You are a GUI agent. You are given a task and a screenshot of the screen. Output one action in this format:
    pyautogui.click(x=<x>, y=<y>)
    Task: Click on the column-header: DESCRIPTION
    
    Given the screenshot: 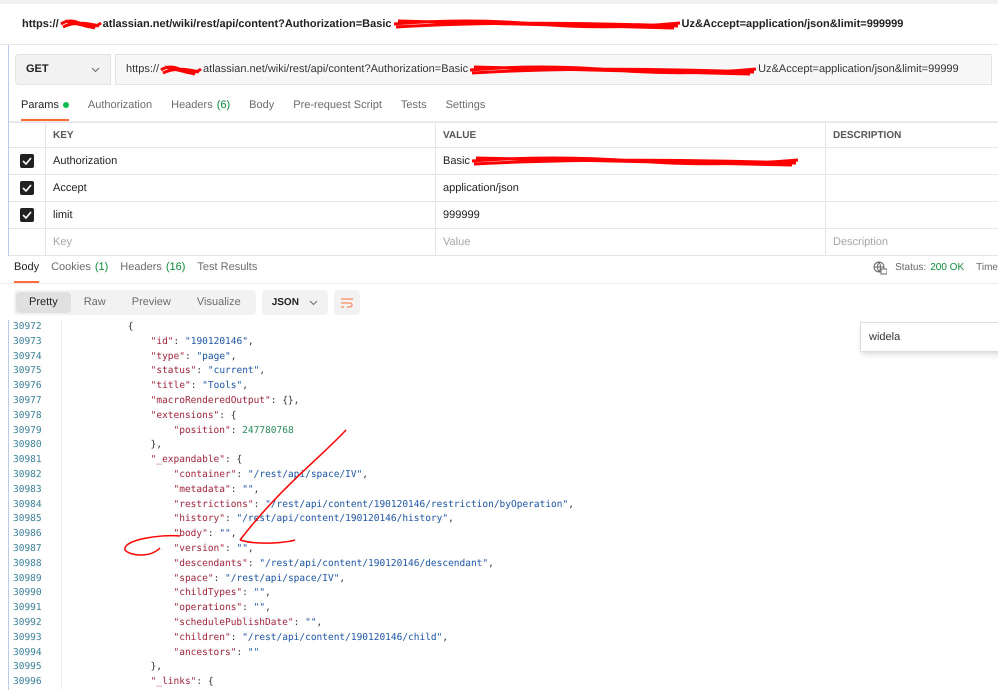 What is the action you would take?
    pyautogui.click(x=911, y=135)
    